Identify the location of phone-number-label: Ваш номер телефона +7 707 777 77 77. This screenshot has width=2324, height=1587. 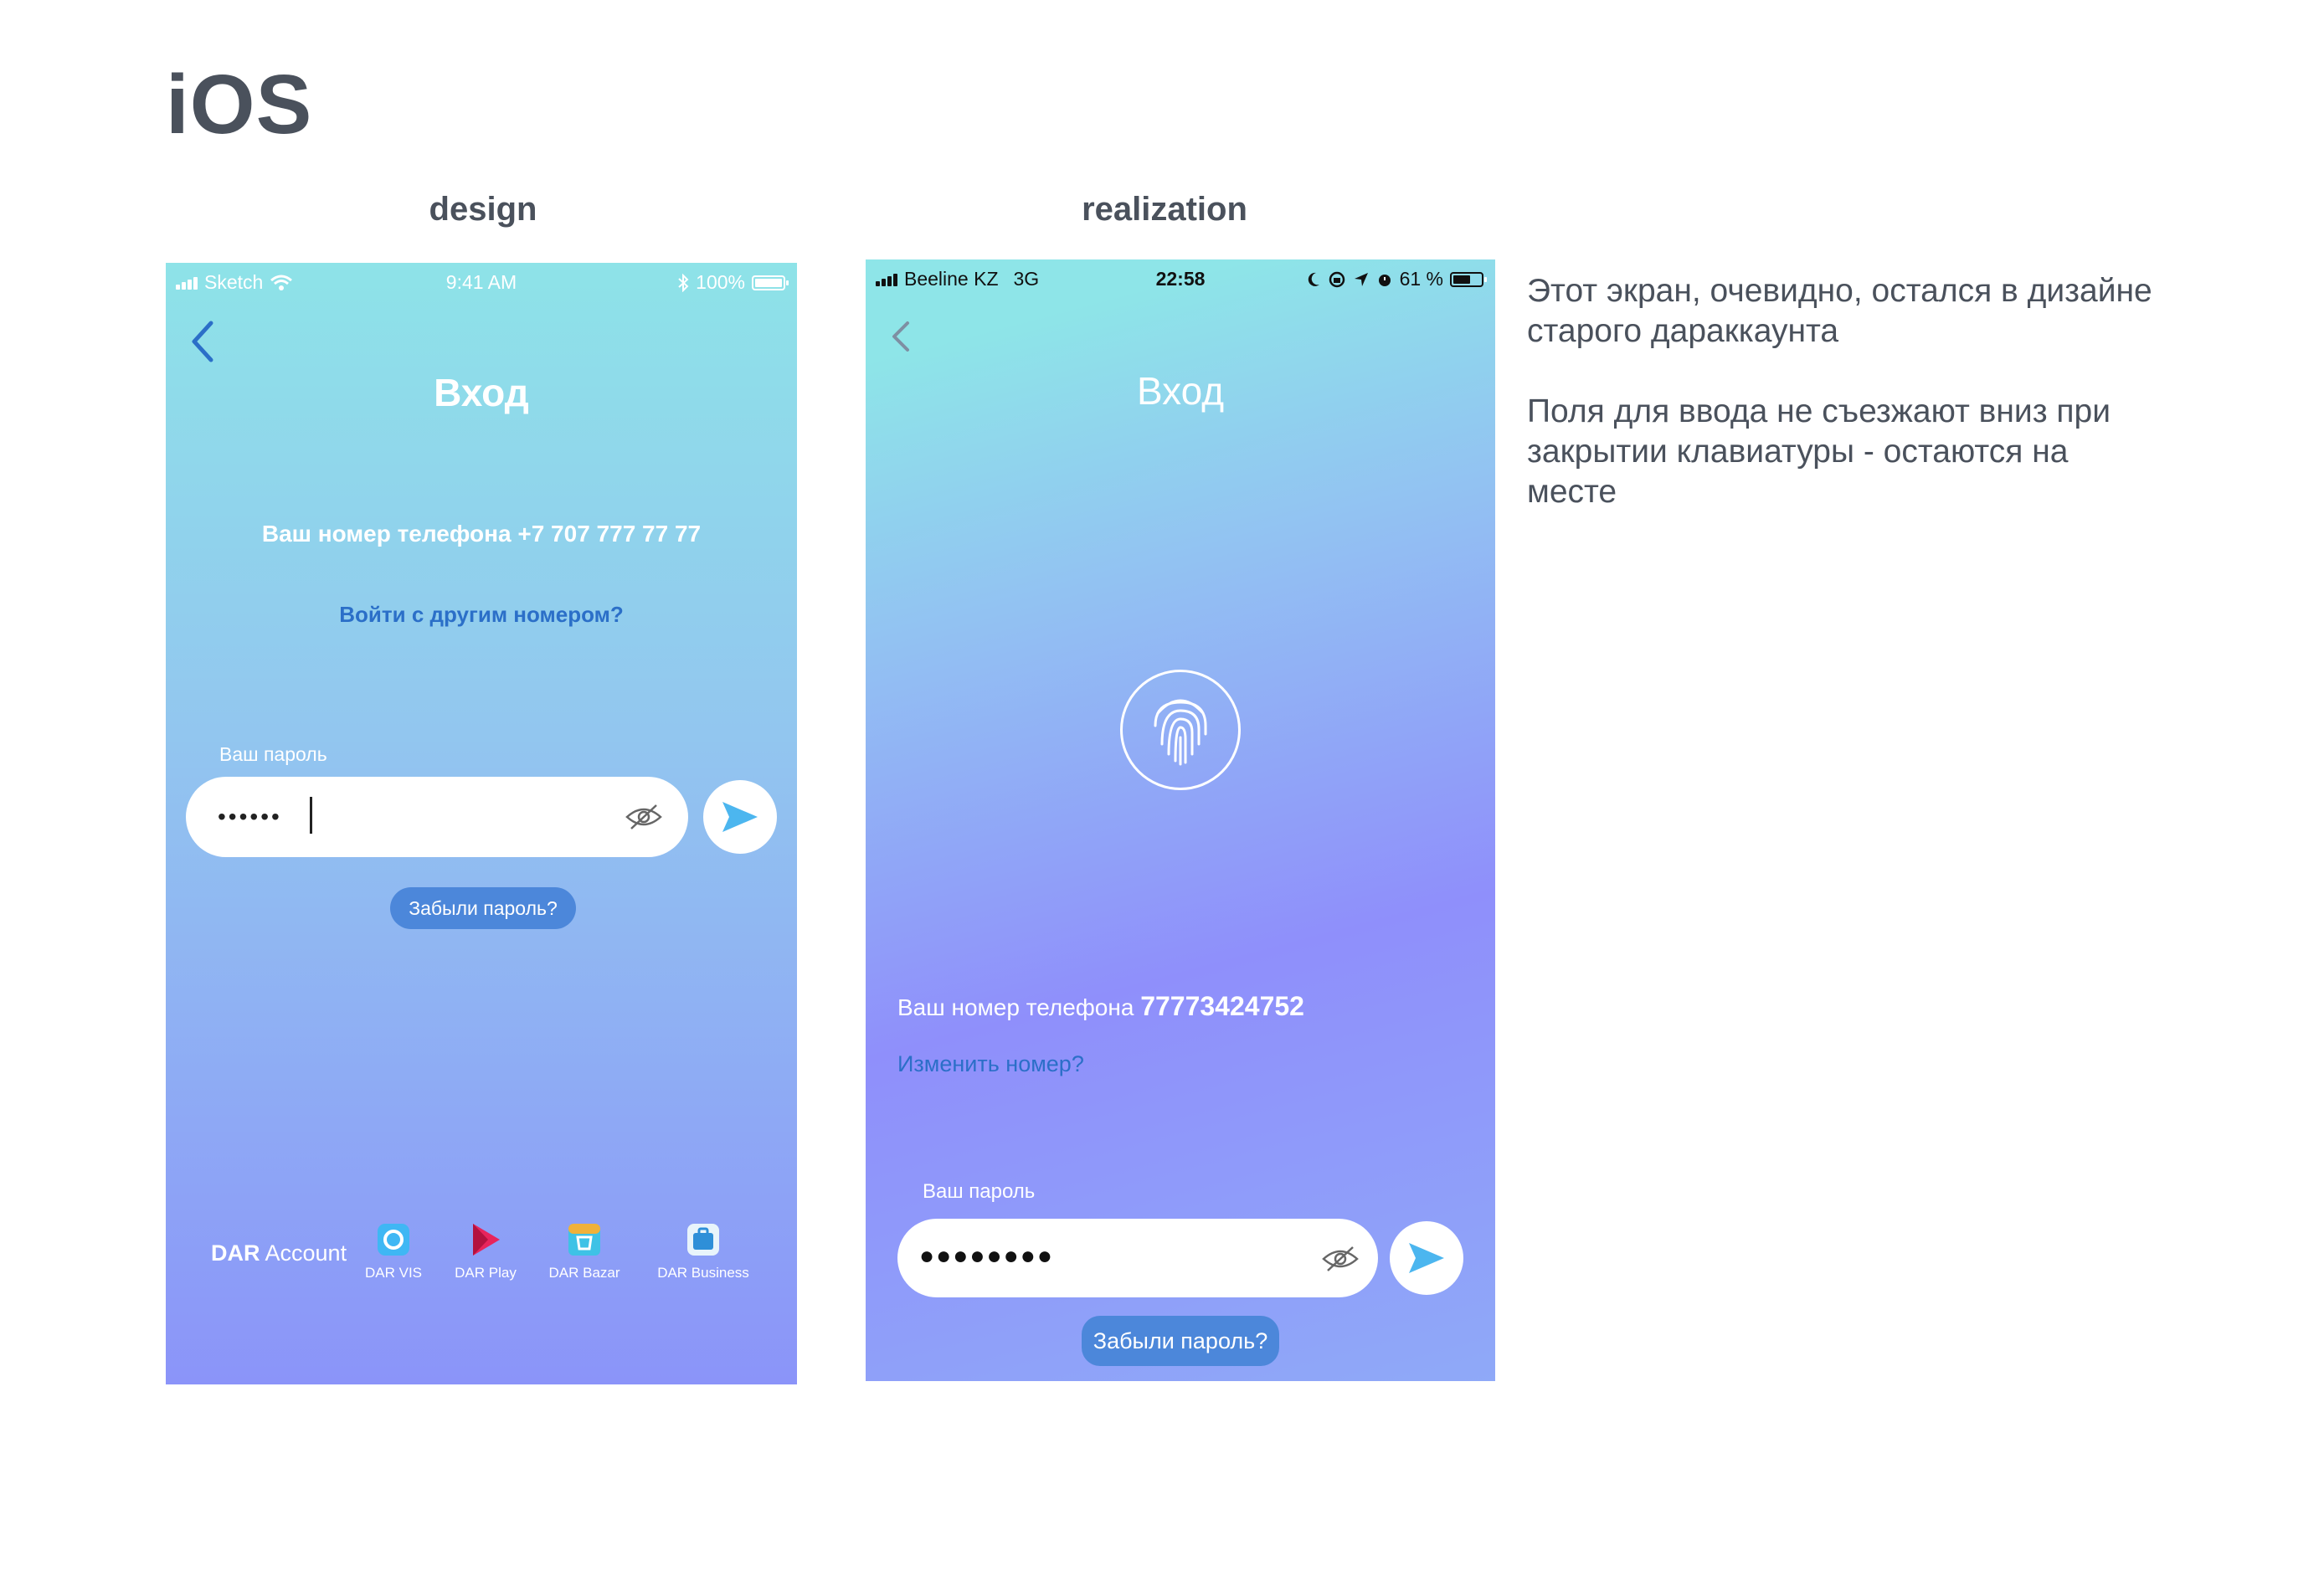
(482, 534).